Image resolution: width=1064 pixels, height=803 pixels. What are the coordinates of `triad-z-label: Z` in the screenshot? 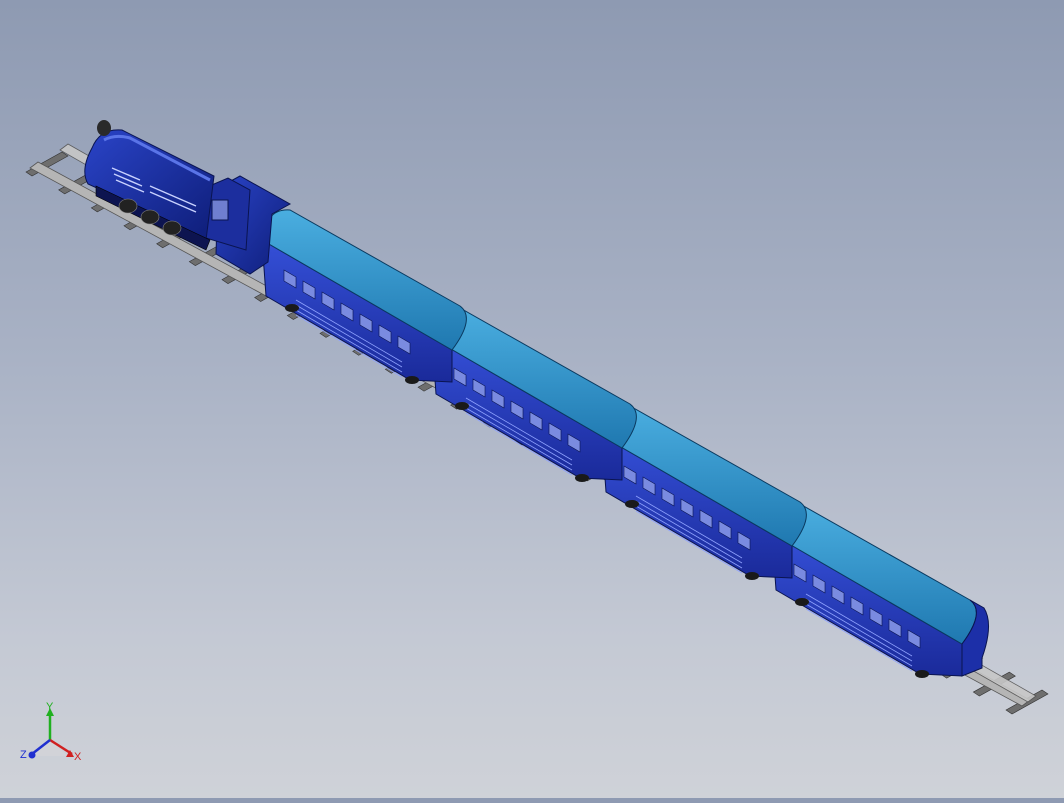 It's located at (23, 755).